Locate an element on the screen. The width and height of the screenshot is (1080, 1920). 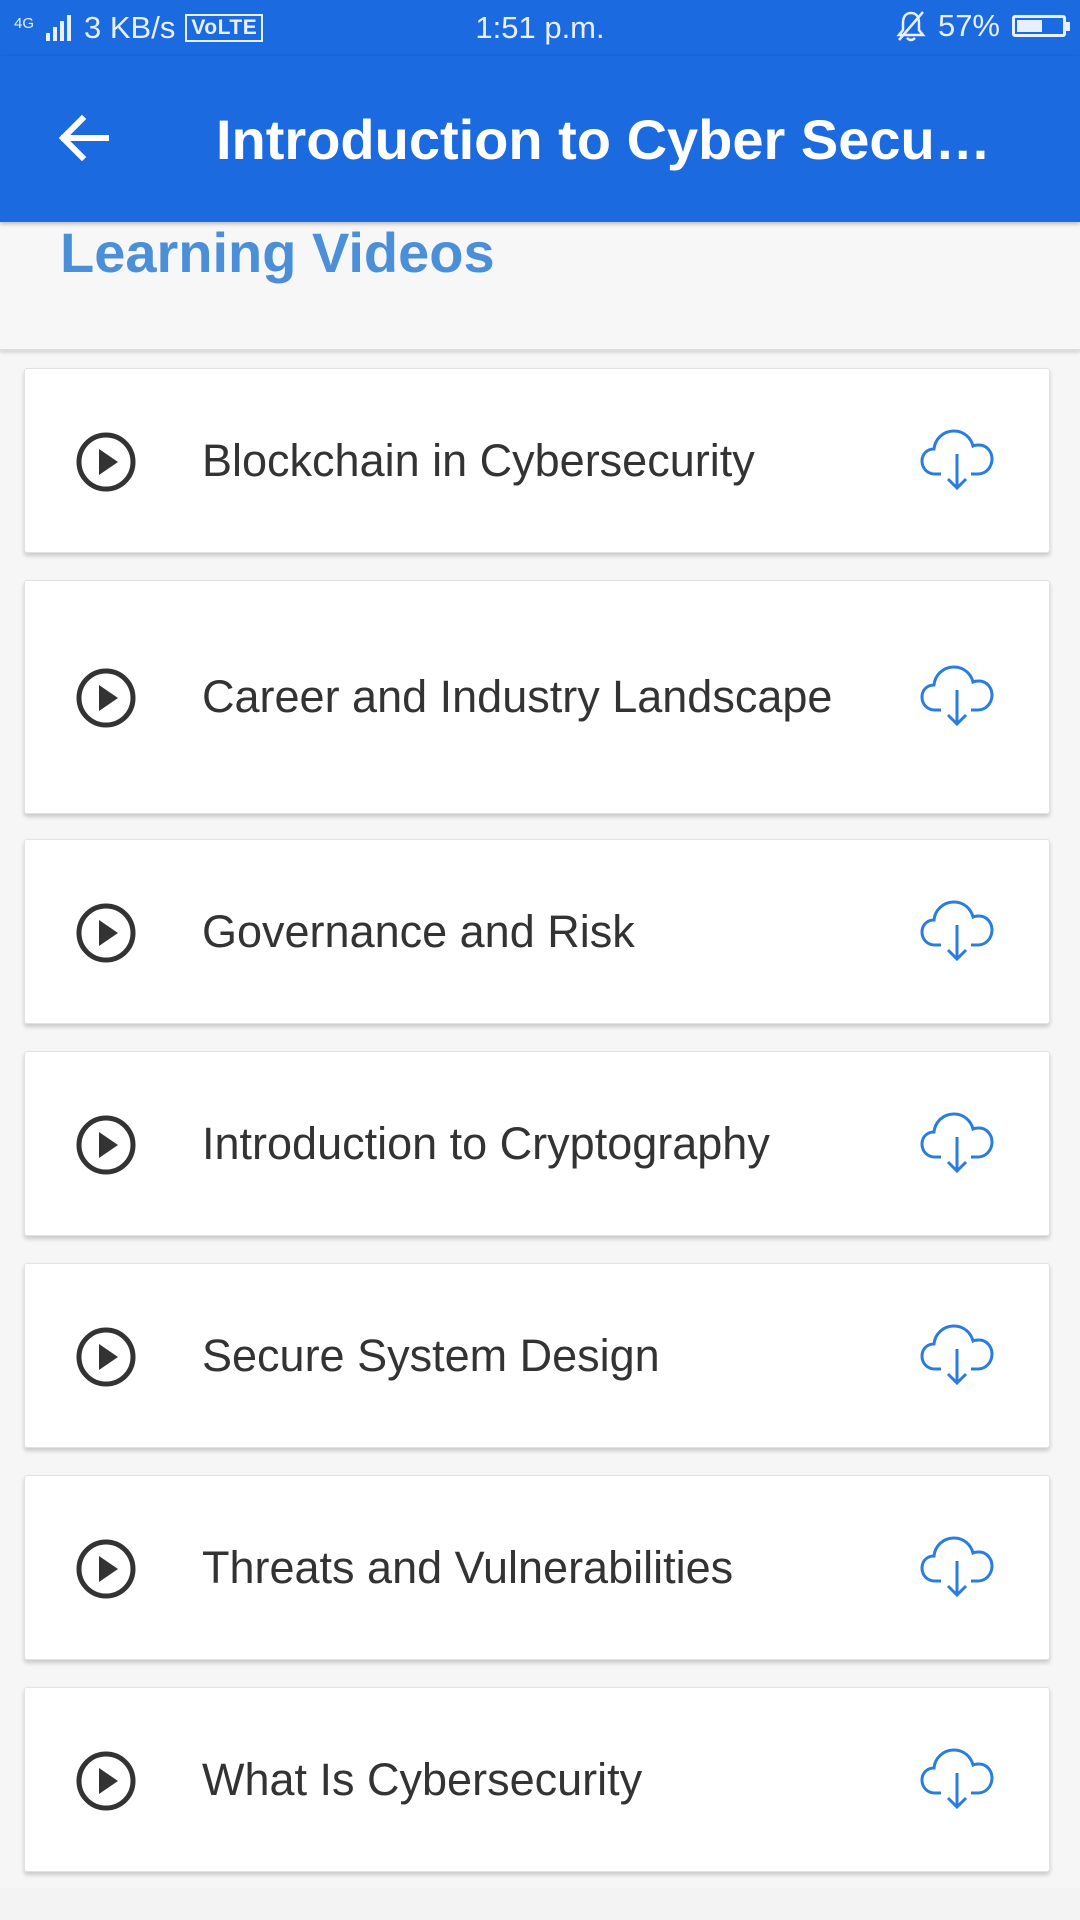
video-title: Blockchain in Cybersecurity is located at coordinates (478, 460).